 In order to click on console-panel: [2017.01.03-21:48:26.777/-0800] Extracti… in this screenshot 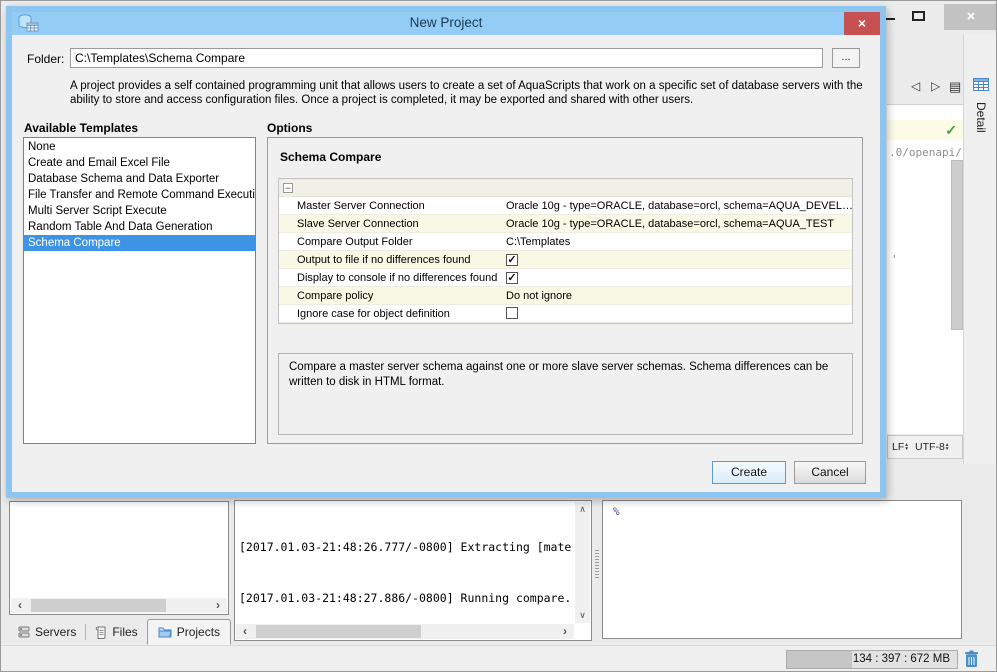, I will do `click(413, 570)`.